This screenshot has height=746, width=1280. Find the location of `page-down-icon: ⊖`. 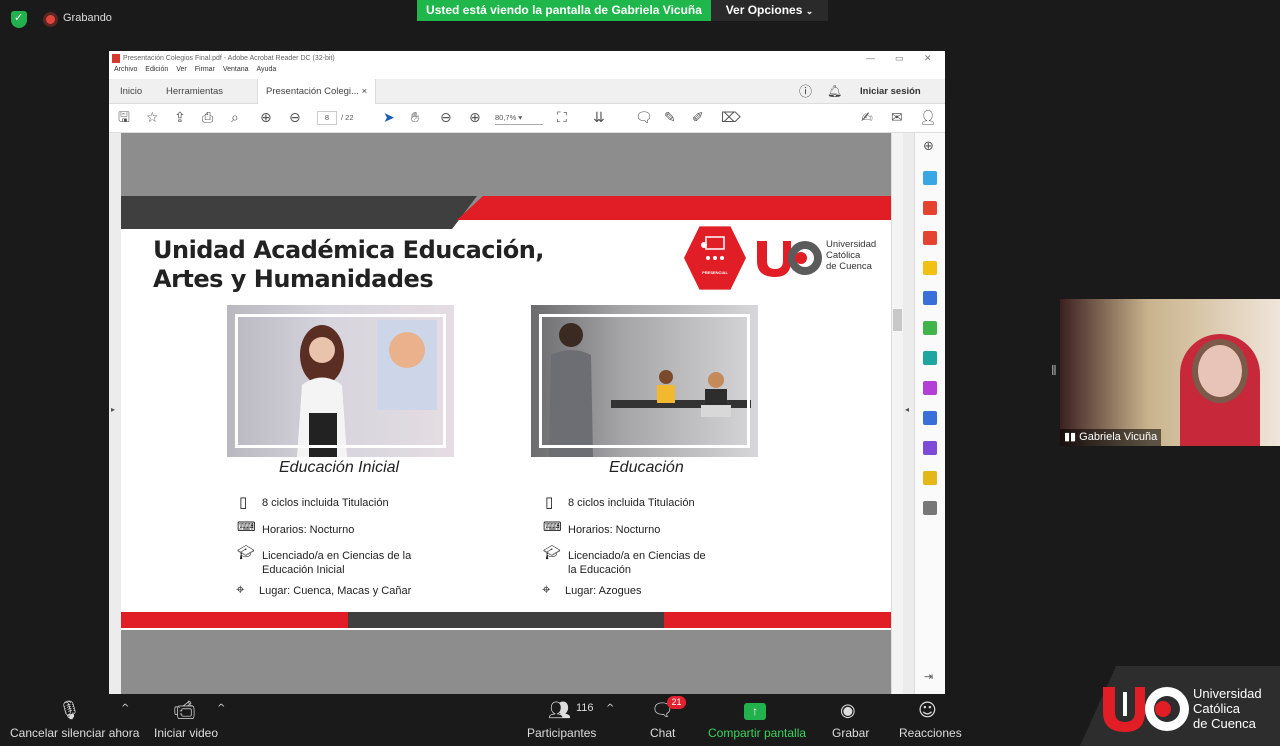

page-down-icon: ⊖ is located at coordinates (295, 118).